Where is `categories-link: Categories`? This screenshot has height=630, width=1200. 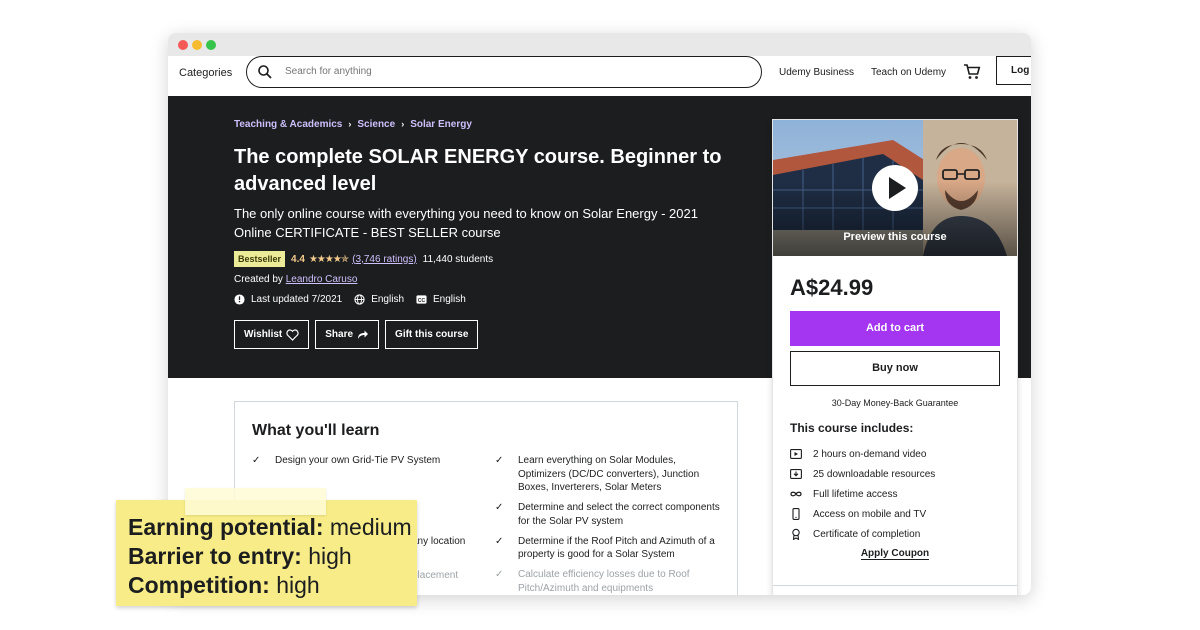
categories-link: Categories is located at coordinates (205, 73).